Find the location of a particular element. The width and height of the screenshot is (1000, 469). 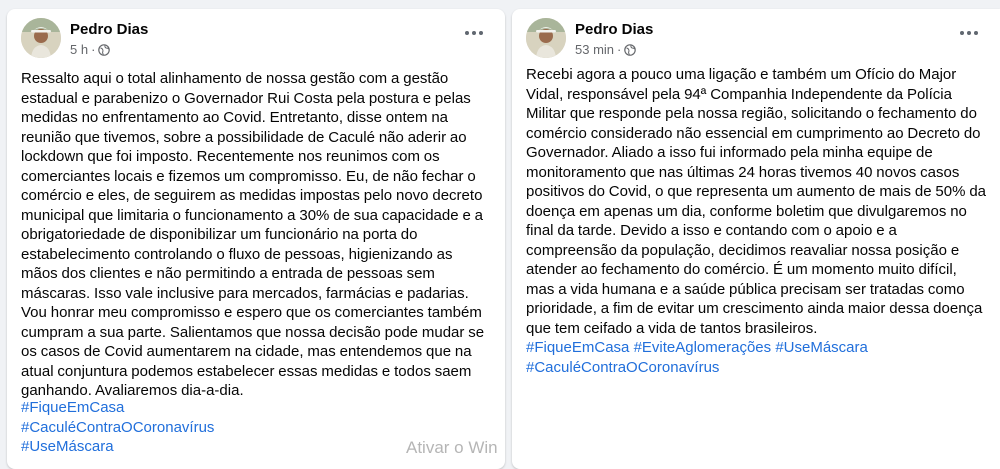

post-meta: 5 h · is located at coordinates (90, 49).